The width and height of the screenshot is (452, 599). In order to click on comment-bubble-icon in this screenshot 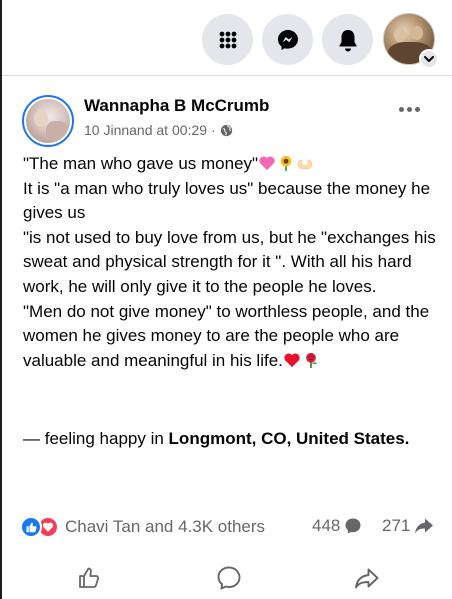, I will do `click(353, 526)`.